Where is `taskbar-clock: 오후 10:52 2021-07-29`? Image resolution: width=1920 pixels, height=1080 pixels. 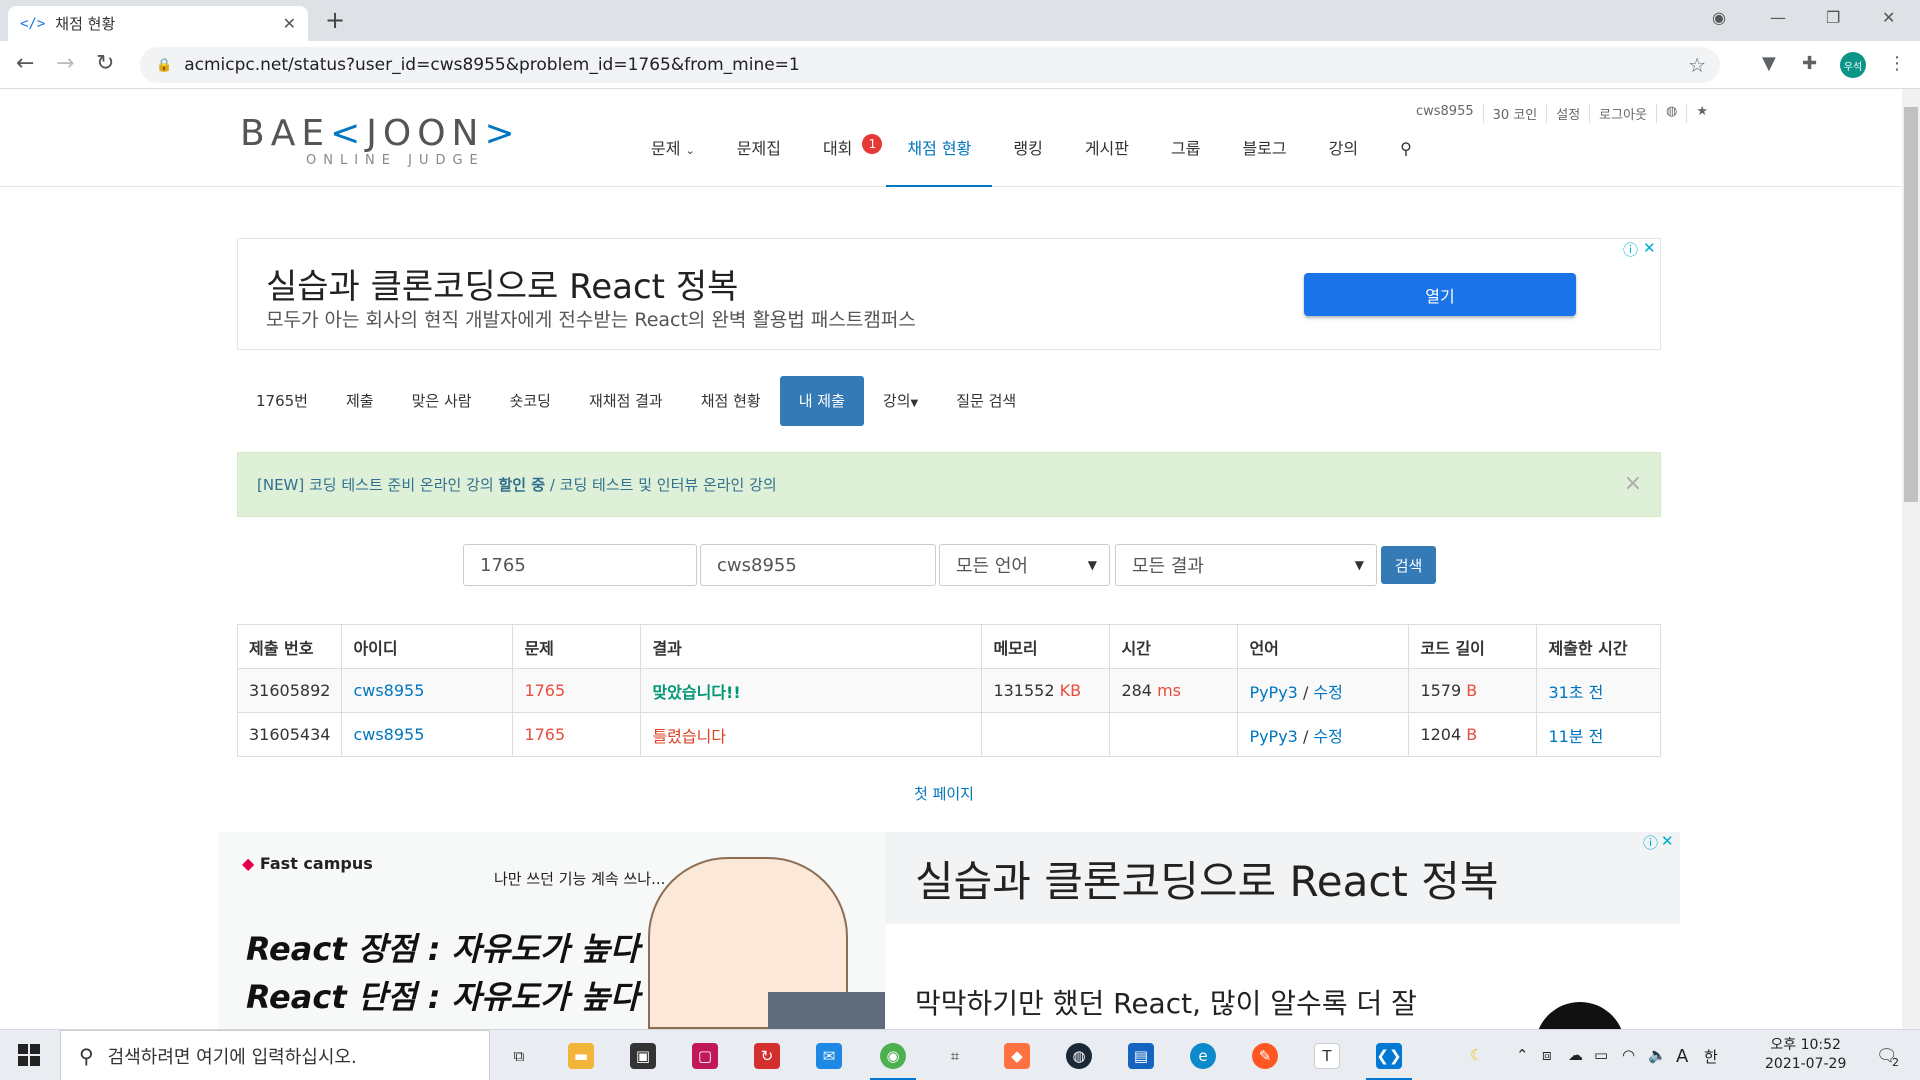
taskbar-clock: 오후 10:52 2021-07-29 is located at coordinates (1805, 1055).